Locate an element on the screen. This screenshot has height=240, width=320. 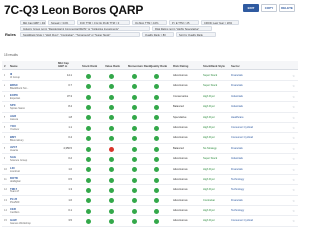
company-name: YouGov is located at coordinates (15, 130).